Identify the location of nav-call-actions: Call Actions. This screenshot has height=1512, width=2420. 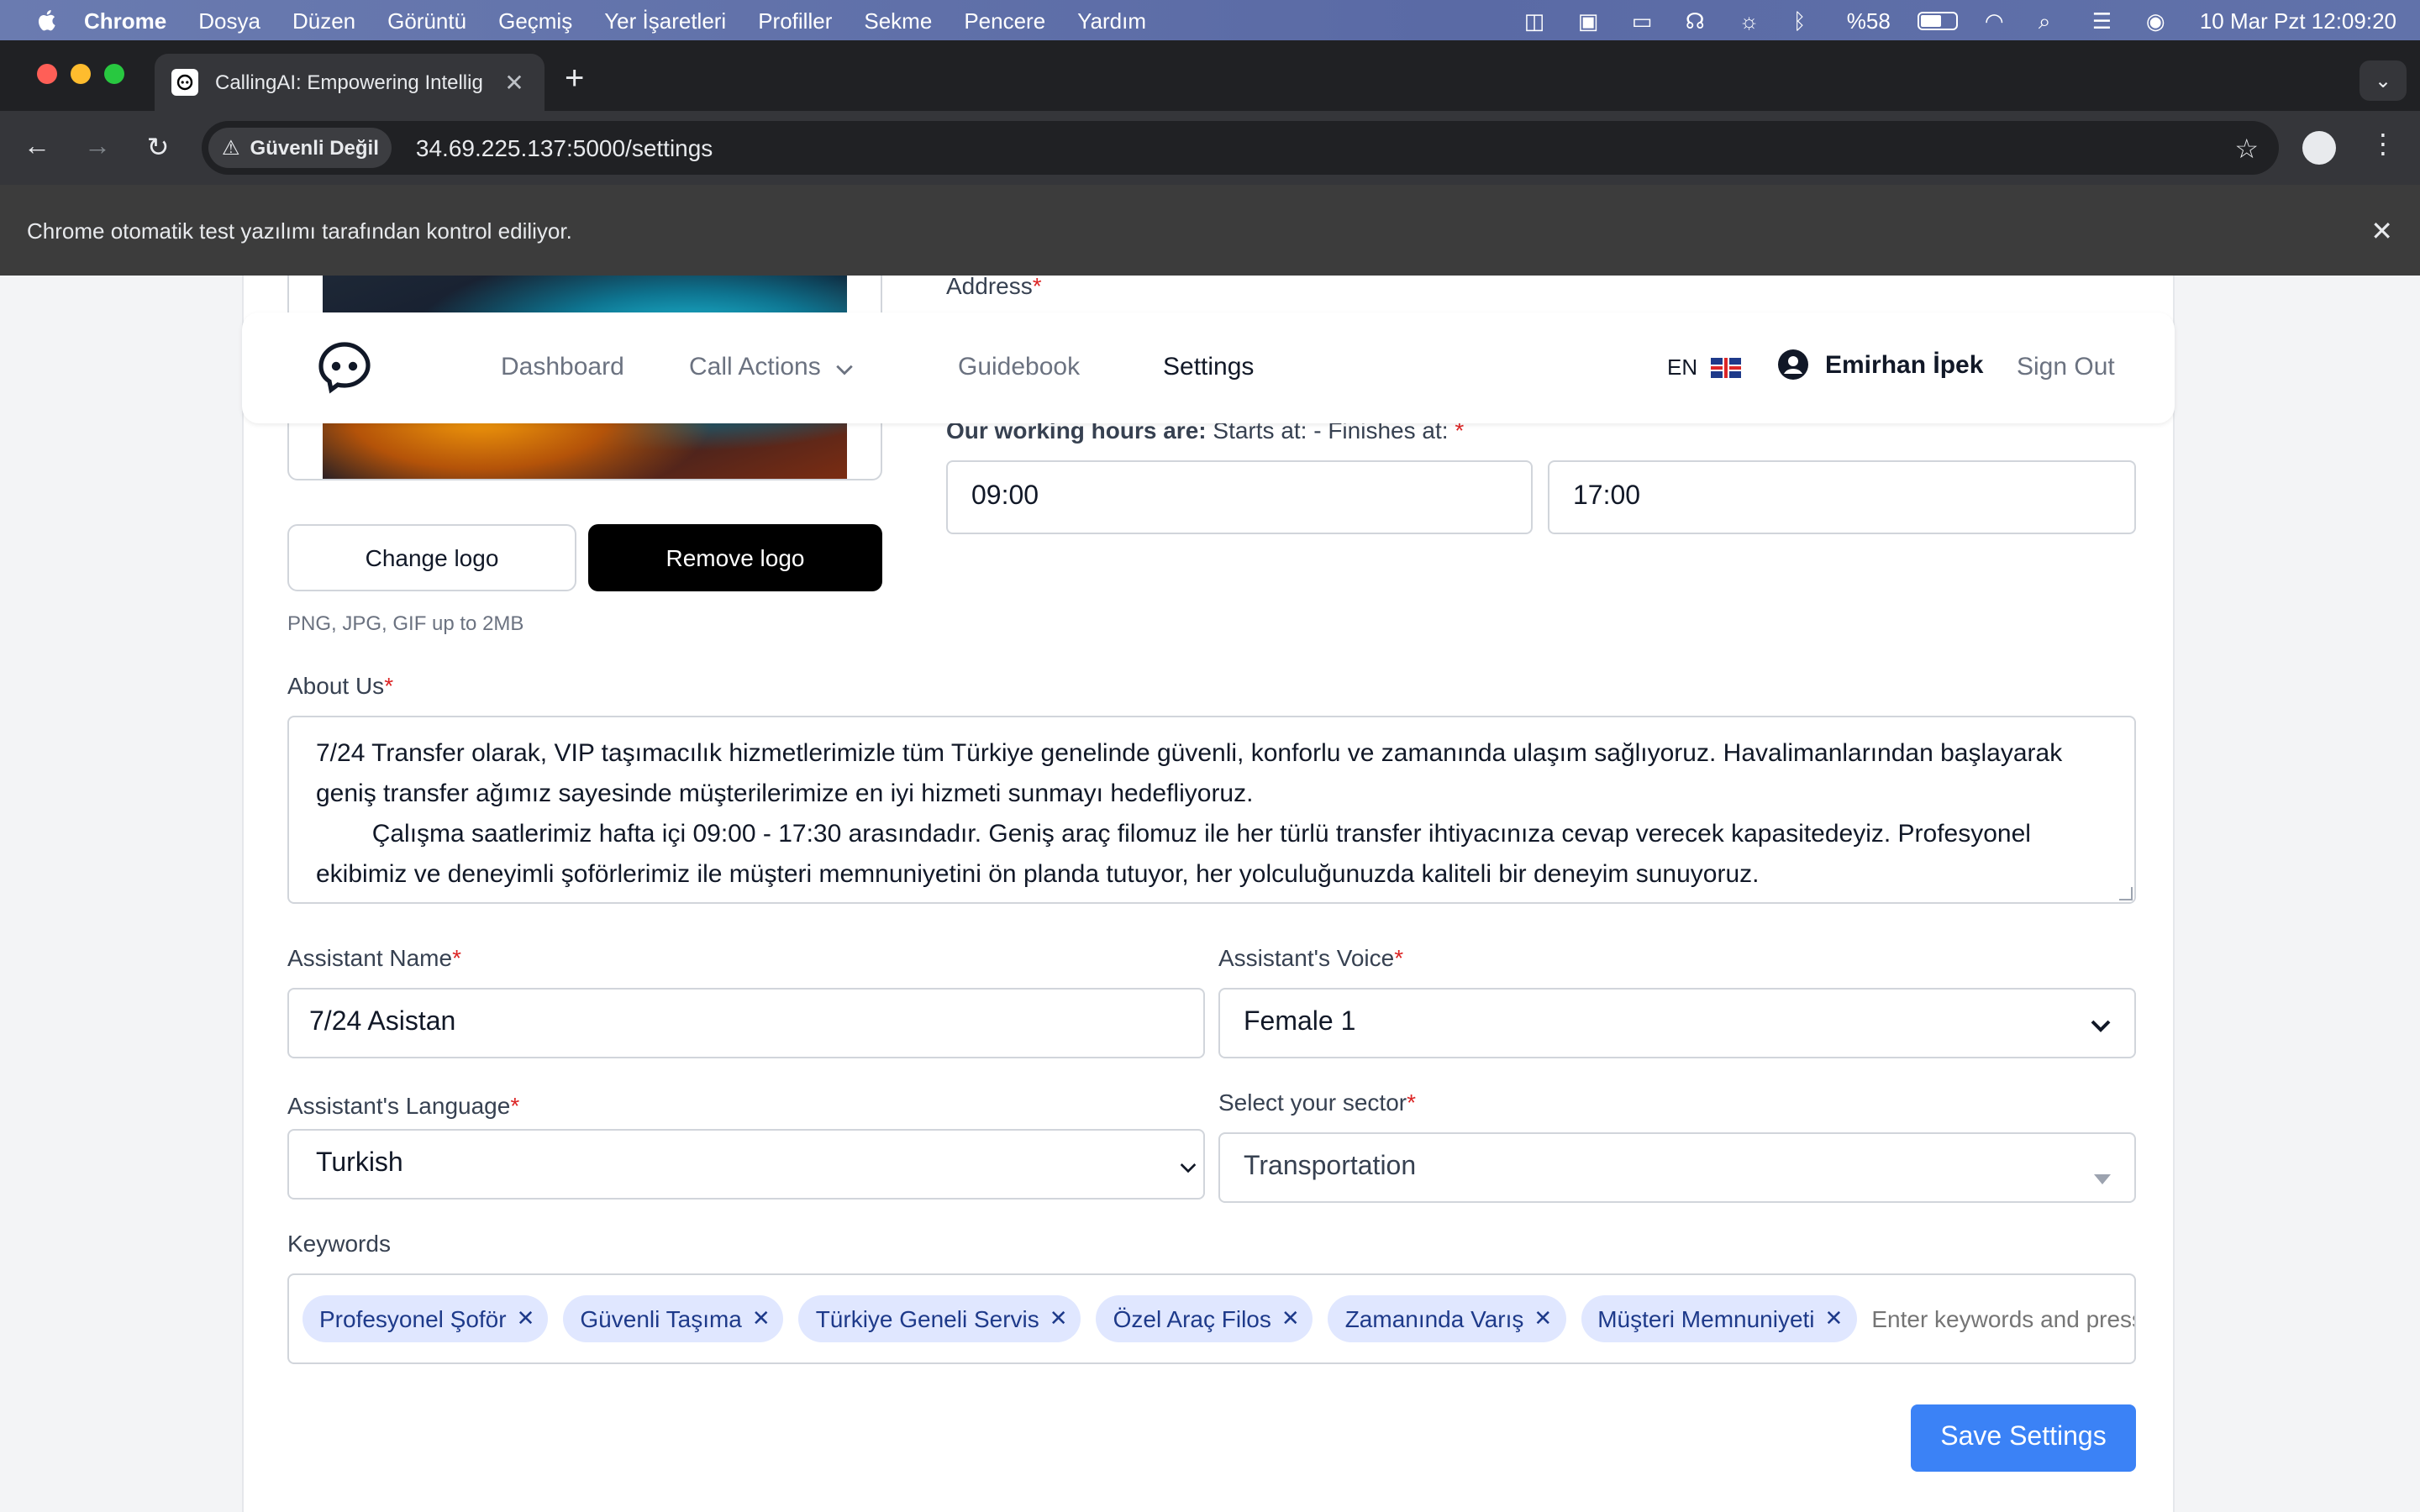
(771, 367).